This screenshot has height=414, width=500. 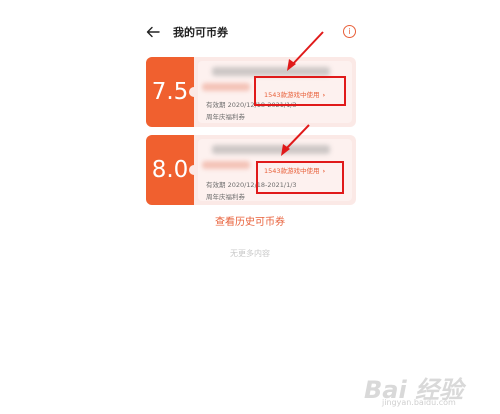 What do you see at coordinates (153, 32) in the screenshot?
I see `arrow-left-icon` at bounding box center [153, 32].